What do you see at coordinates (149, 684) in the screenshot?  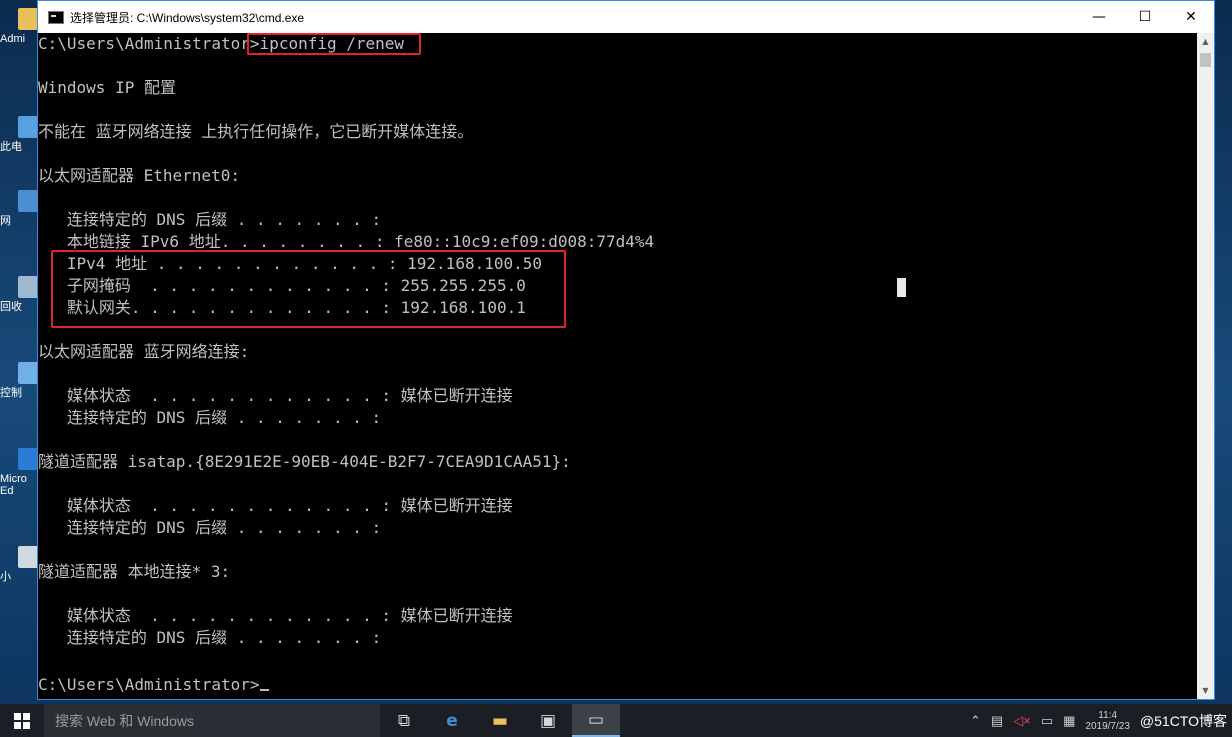 I see `console-prompt: C:\Users\Administrator>` at bounding box center [149, 684].